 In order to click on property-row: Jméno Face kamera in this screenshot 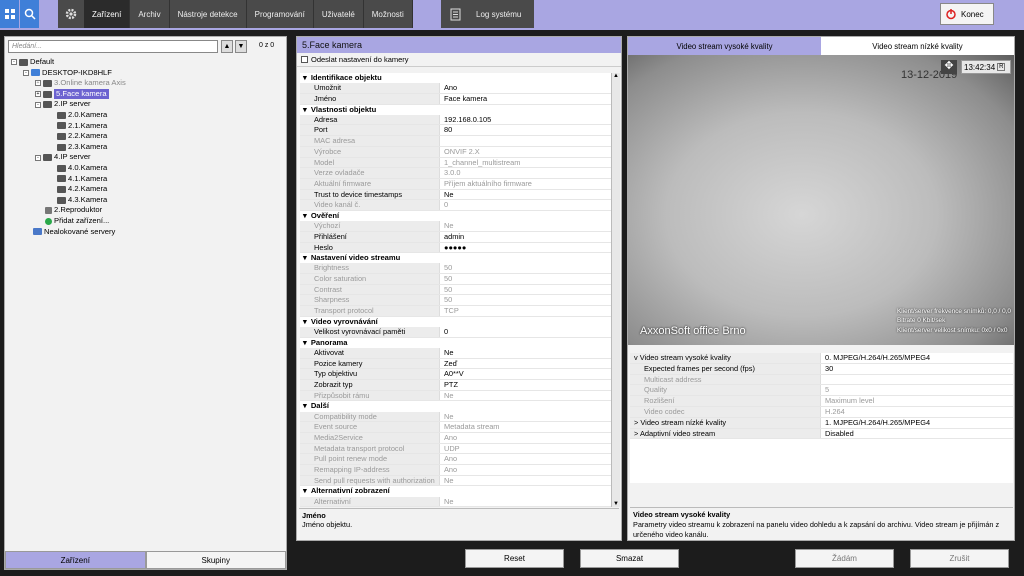, I will do `click(455, 99)`.